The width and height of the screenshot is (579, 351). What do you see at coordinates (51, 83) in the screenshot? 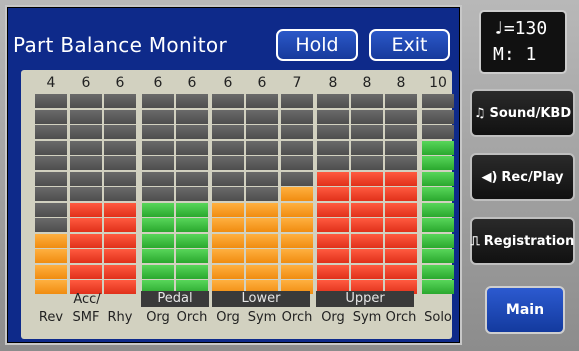
I see `channel-value: 4` at bounding box center [51, 83].